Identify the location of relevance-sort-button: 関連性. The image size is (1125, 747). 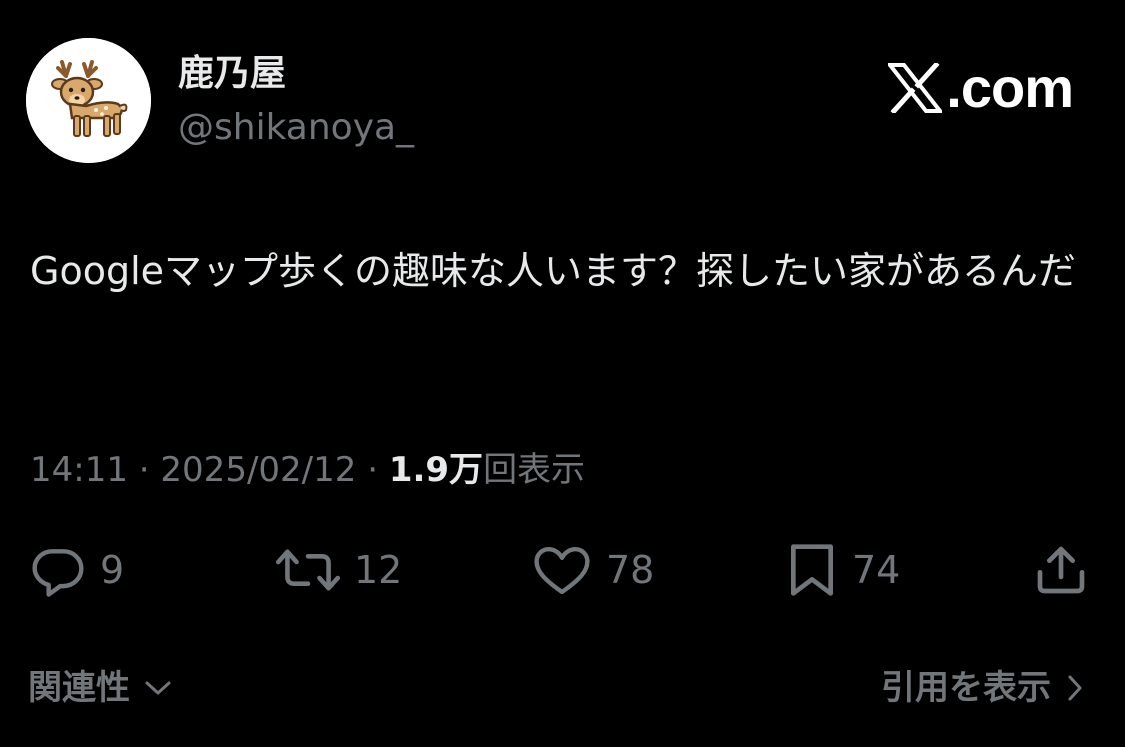
(100, 688).